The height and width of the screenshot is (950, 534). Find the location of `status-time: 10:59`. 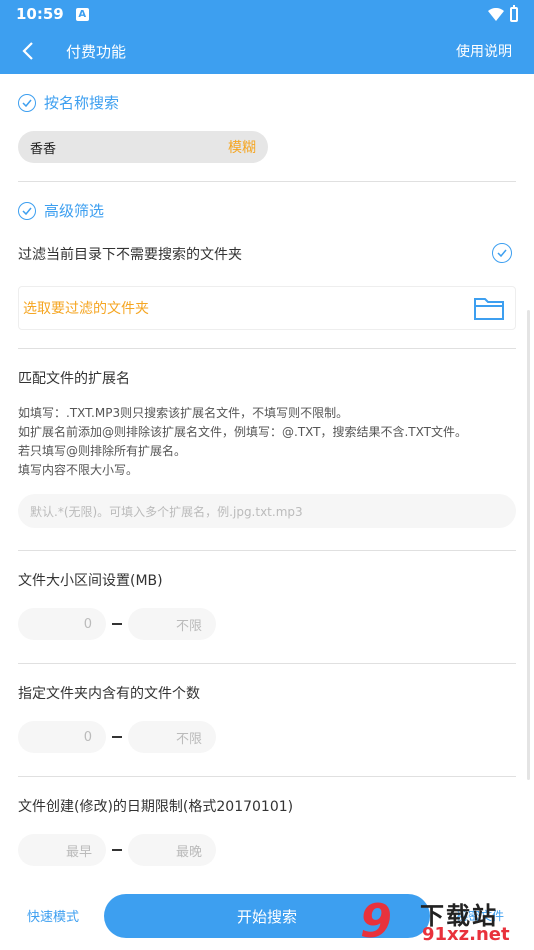

status-time: 10:59 is located at coordinates (40, 14).